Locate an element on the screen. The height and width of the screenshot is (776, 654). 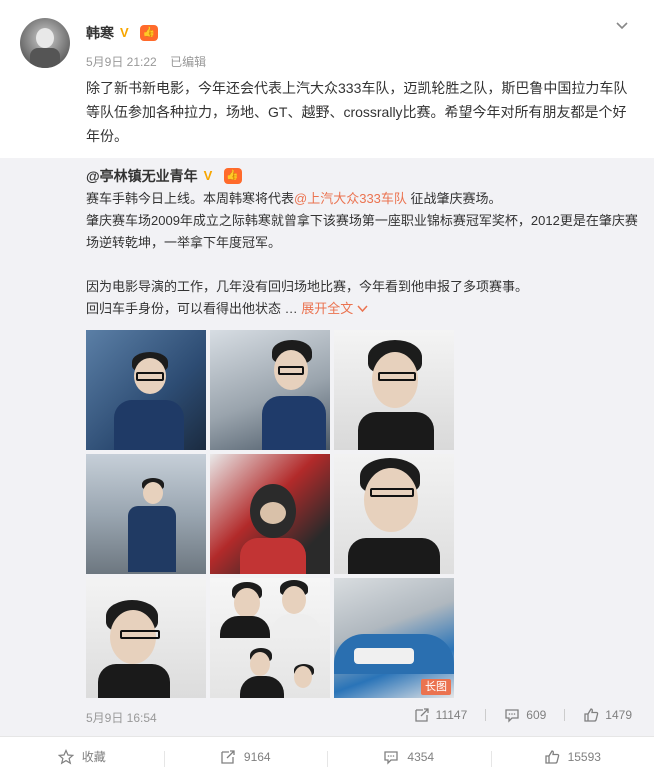
bottom-action-bar: 收藏 9164 4354 15593 is located at coordinates (327, 756).